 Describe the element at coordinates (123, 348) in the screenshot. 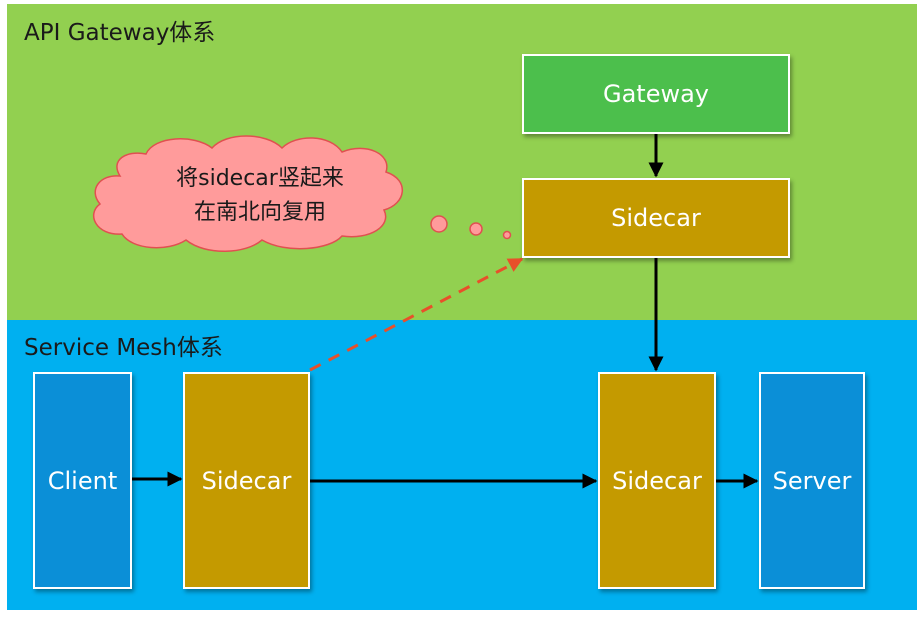

I see `service-mesh-region-title: Service Mesh体系` at that location.